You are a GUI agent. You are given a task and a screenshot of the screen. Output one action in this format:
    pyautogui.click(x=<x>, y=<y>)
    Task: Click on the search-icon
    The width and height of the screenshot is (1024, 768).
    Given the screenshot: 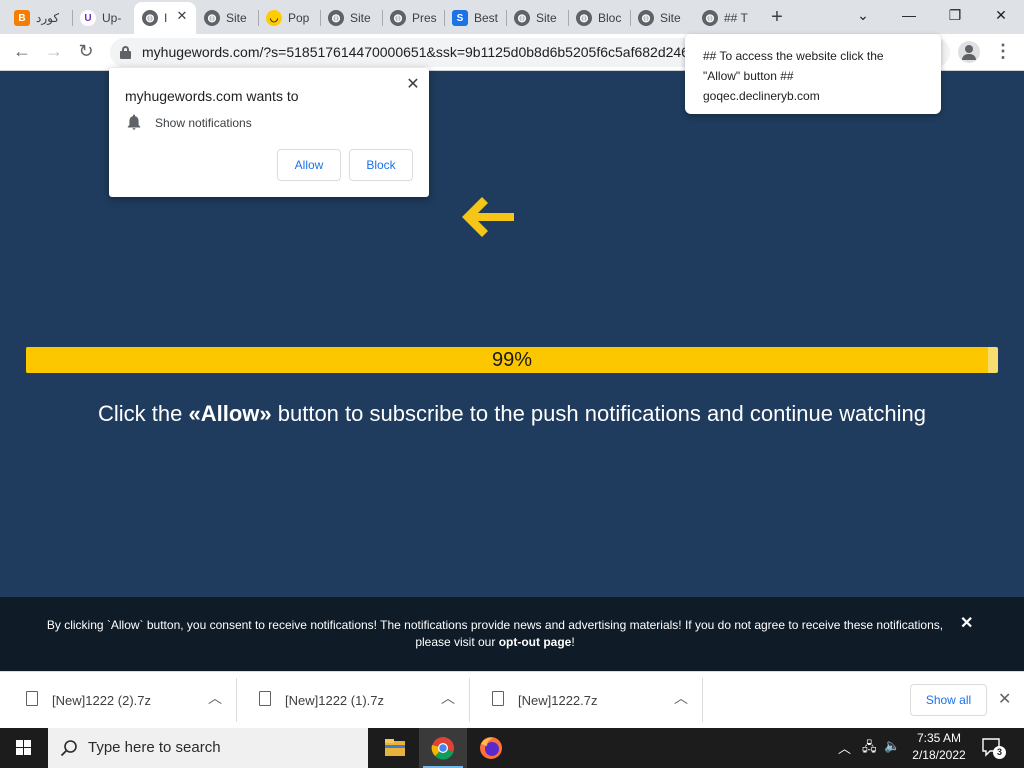 What is the action you would take?
    pyautogui.click(x=68, y=748)
    